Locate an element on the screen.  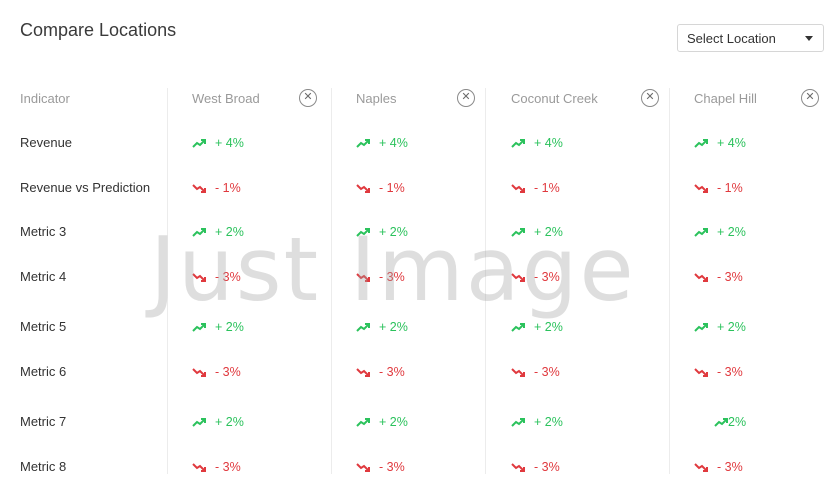
indicator-label: Metric 6 is located at coordinates (43, 371).